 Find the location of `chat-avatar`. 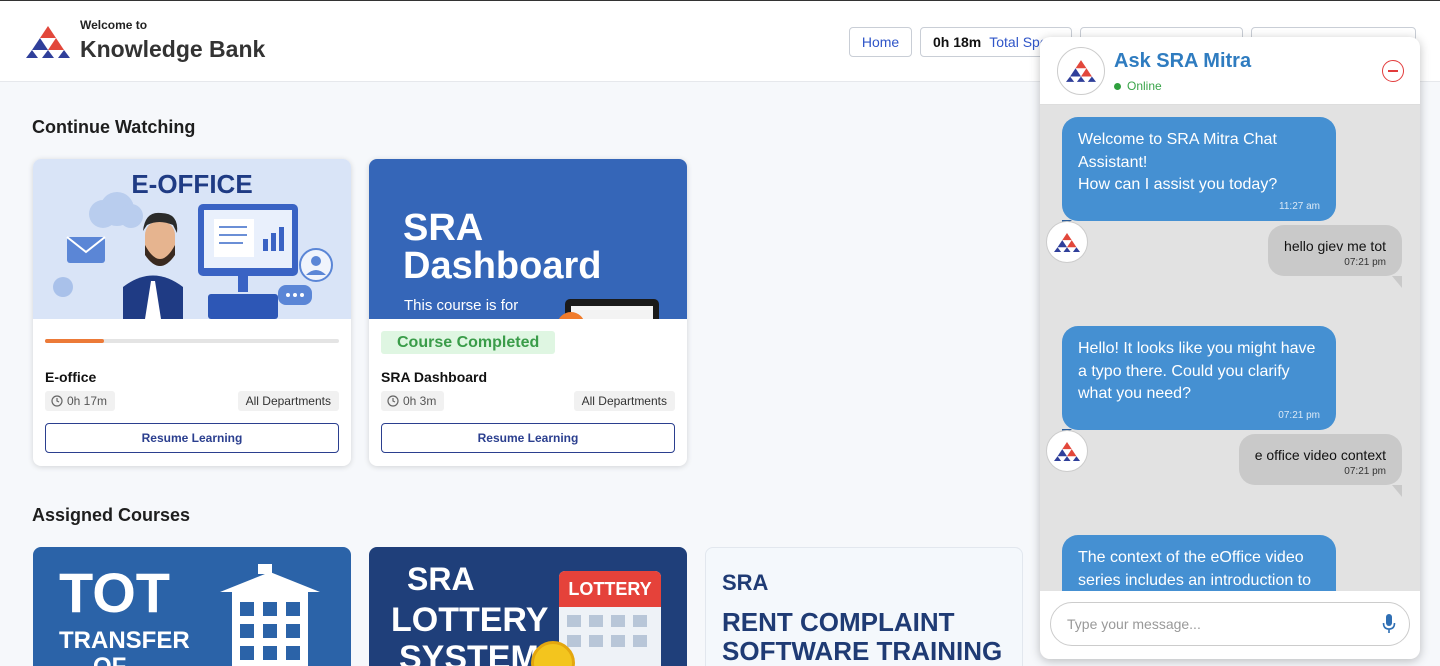

chat-avatar is located at coordinates (1081, 71).